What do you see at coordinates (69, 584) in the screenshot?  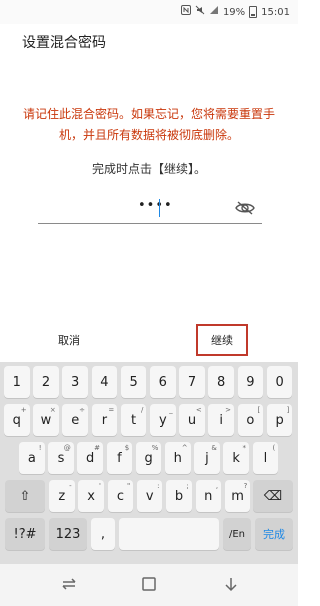 I see `recent-apps-icon` at bounding box center [69, 584].